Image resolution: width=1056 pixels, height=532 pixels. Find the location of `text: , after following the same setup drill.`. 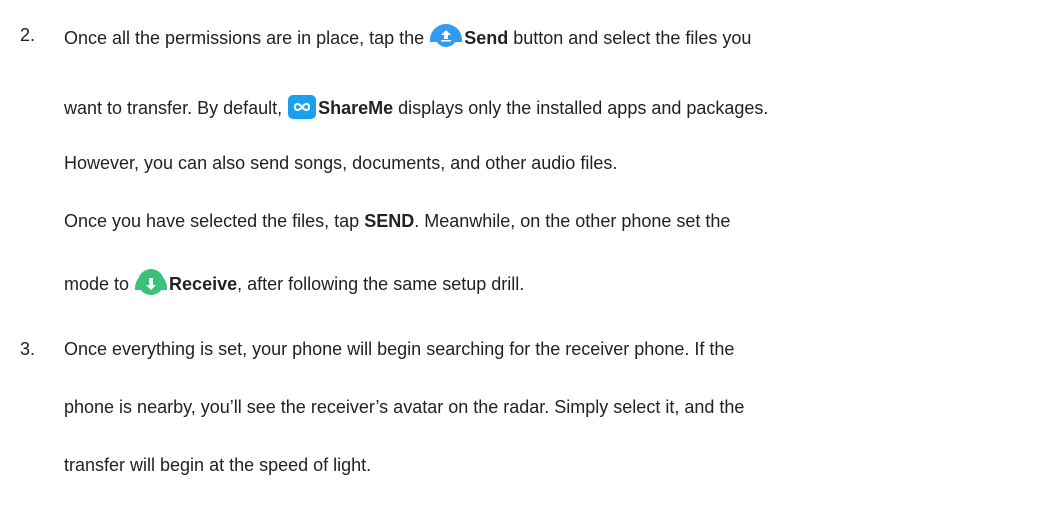

text: , after following the same setup drill. is located at coordinates (381, 284).